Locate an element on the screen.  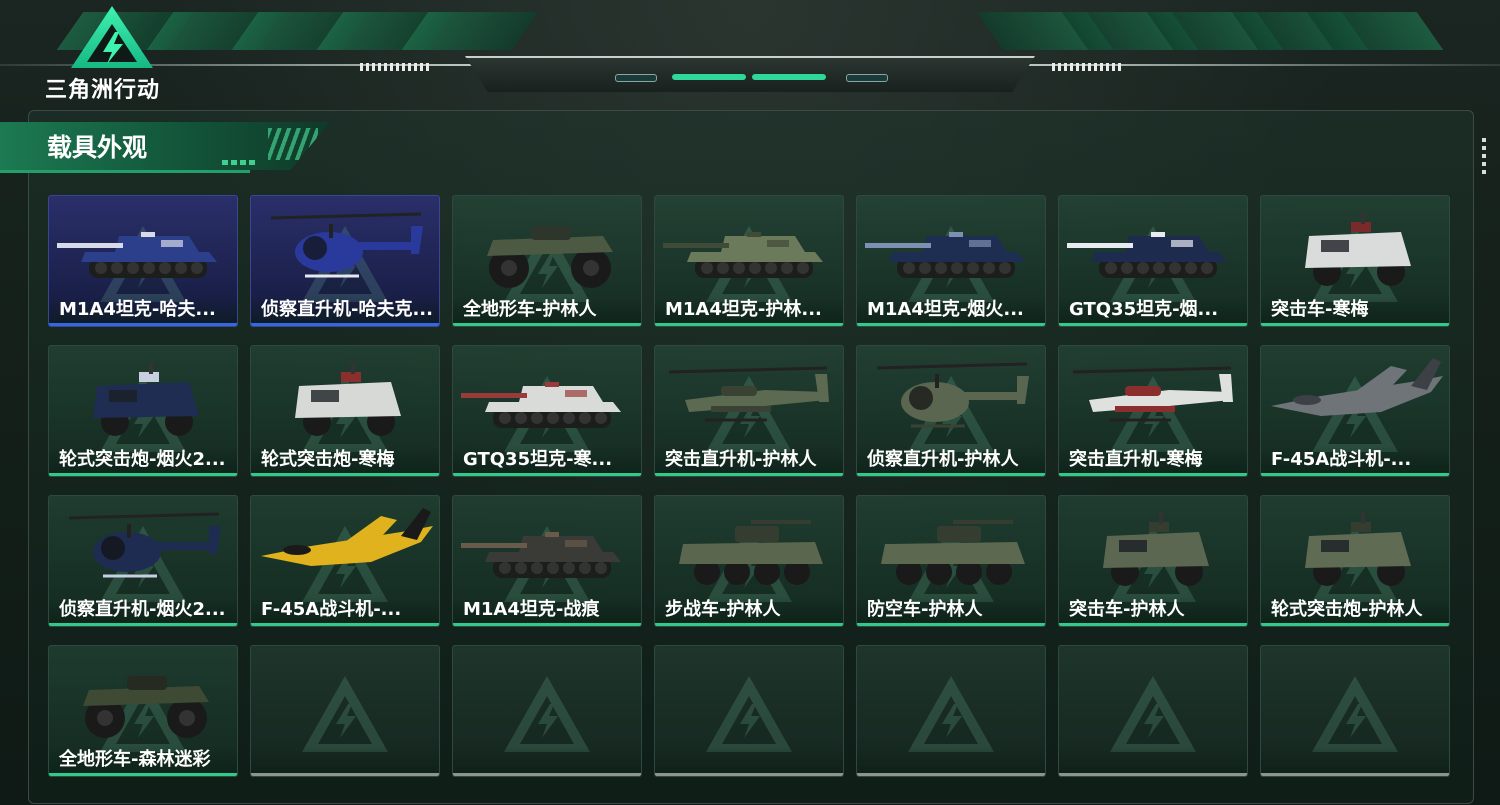
vehicle-skin-card: 突击车-寒梅 is located at coordinates (1355, 261).